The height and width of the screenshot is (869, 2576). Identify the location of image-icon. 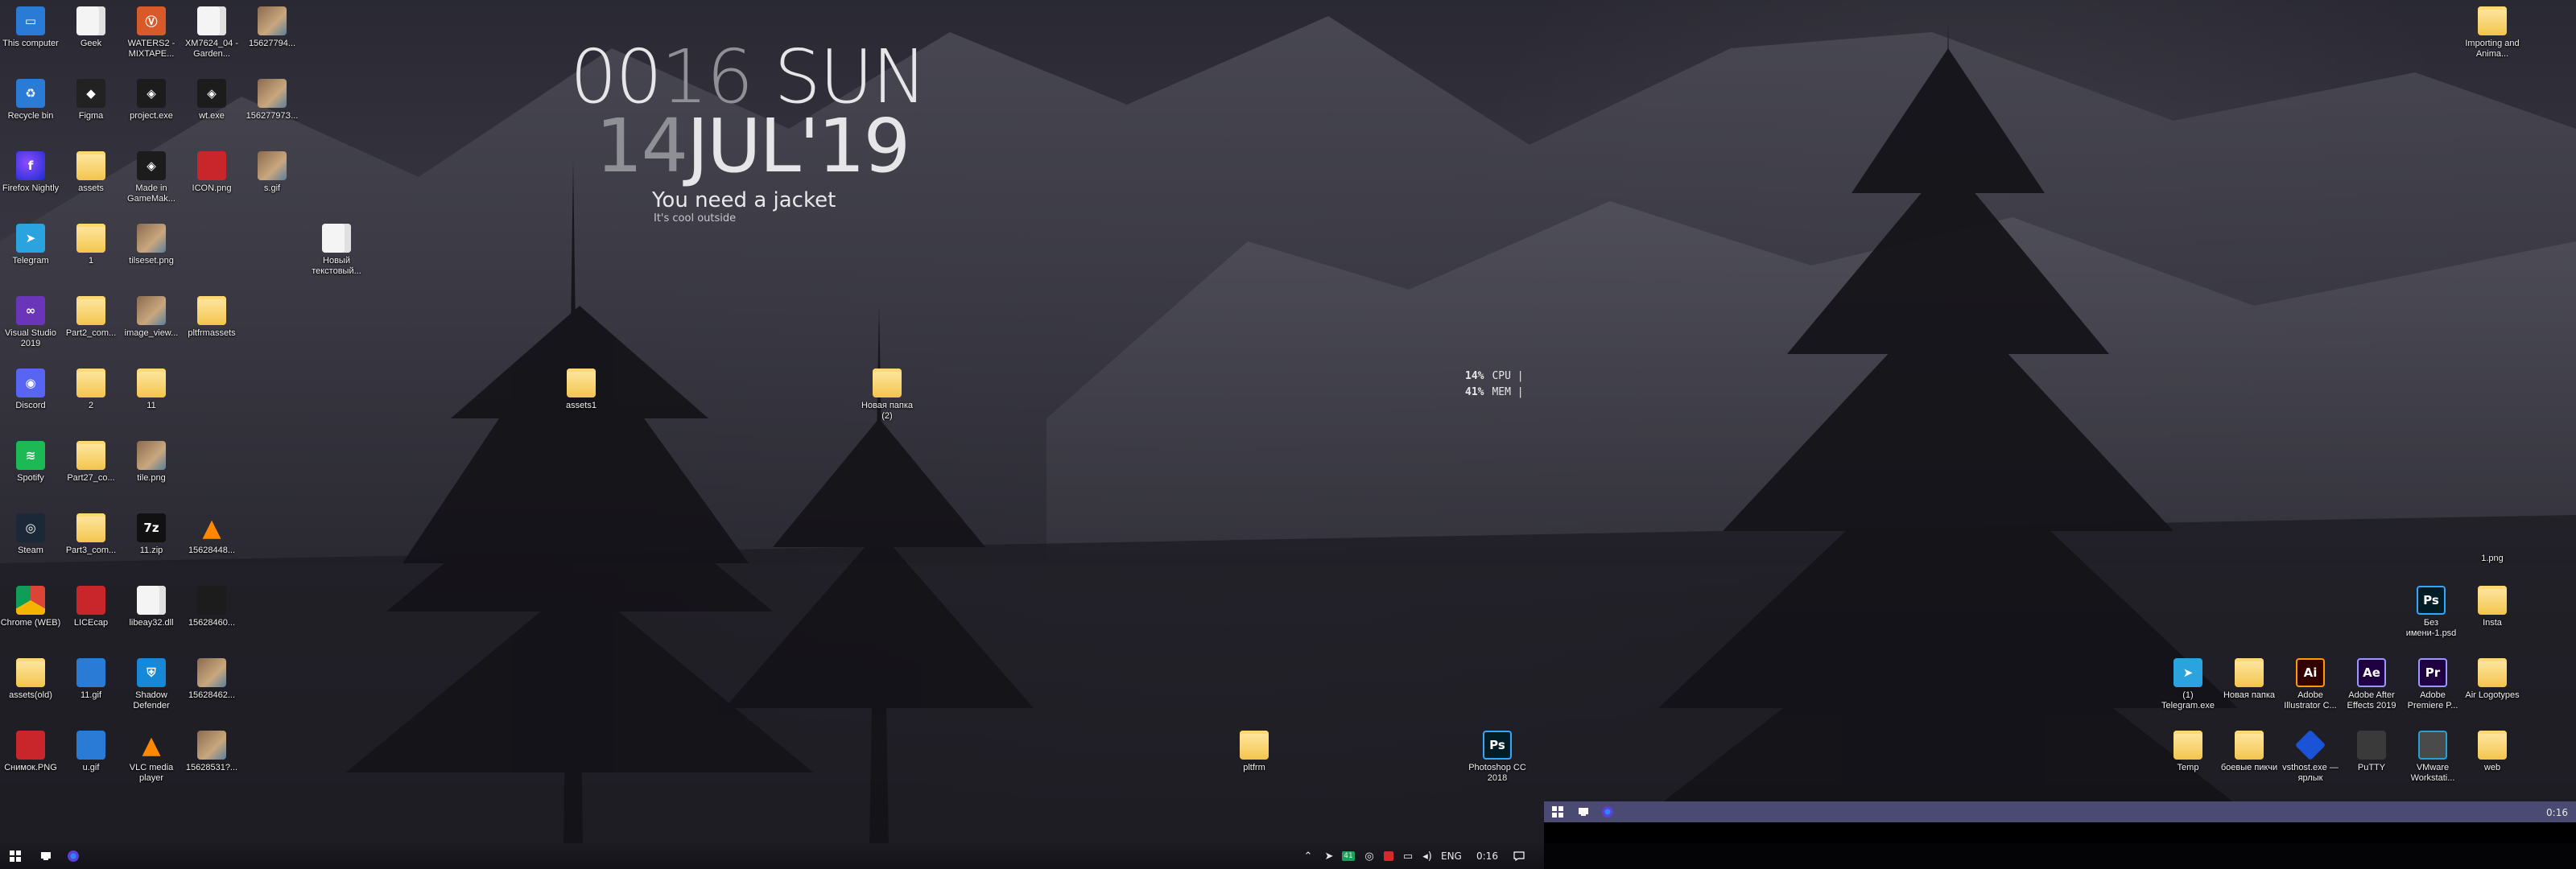
(272, 165).